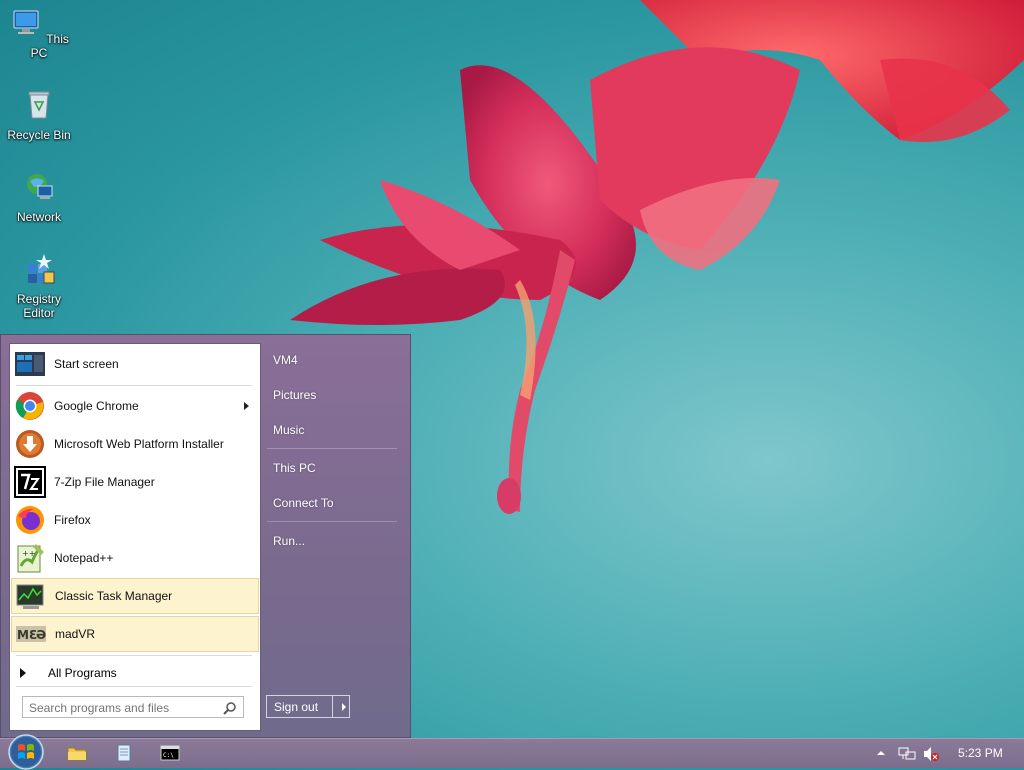  Describe the element at coordinates (26, 22) in the screenshot. I see `computer-icon` at that location.